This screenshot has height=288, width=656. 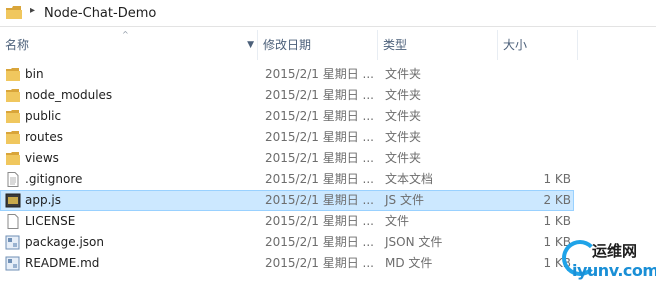 I want to click on watermark-domain: iyunv.com, so click(x=614, y=270).